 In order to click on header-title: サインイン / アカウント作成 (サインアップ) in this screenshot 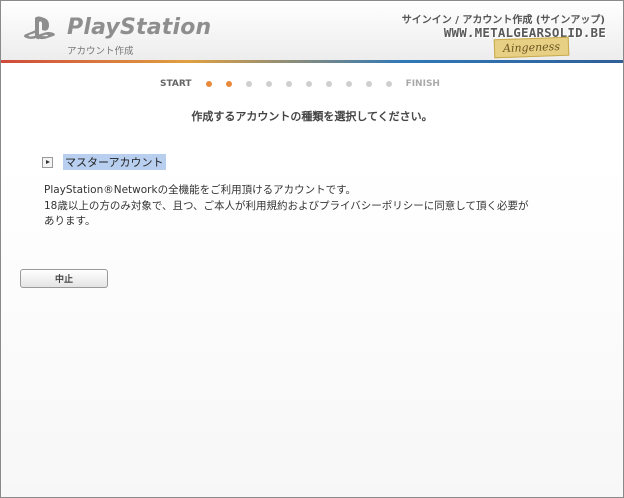, I will do `click(503, 20)`.